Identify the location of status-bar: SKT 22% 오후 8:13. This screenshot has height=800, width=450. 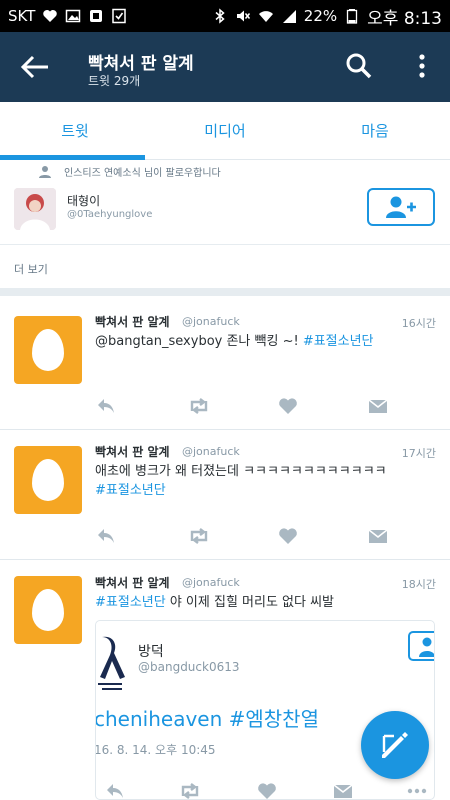
(225, 16).